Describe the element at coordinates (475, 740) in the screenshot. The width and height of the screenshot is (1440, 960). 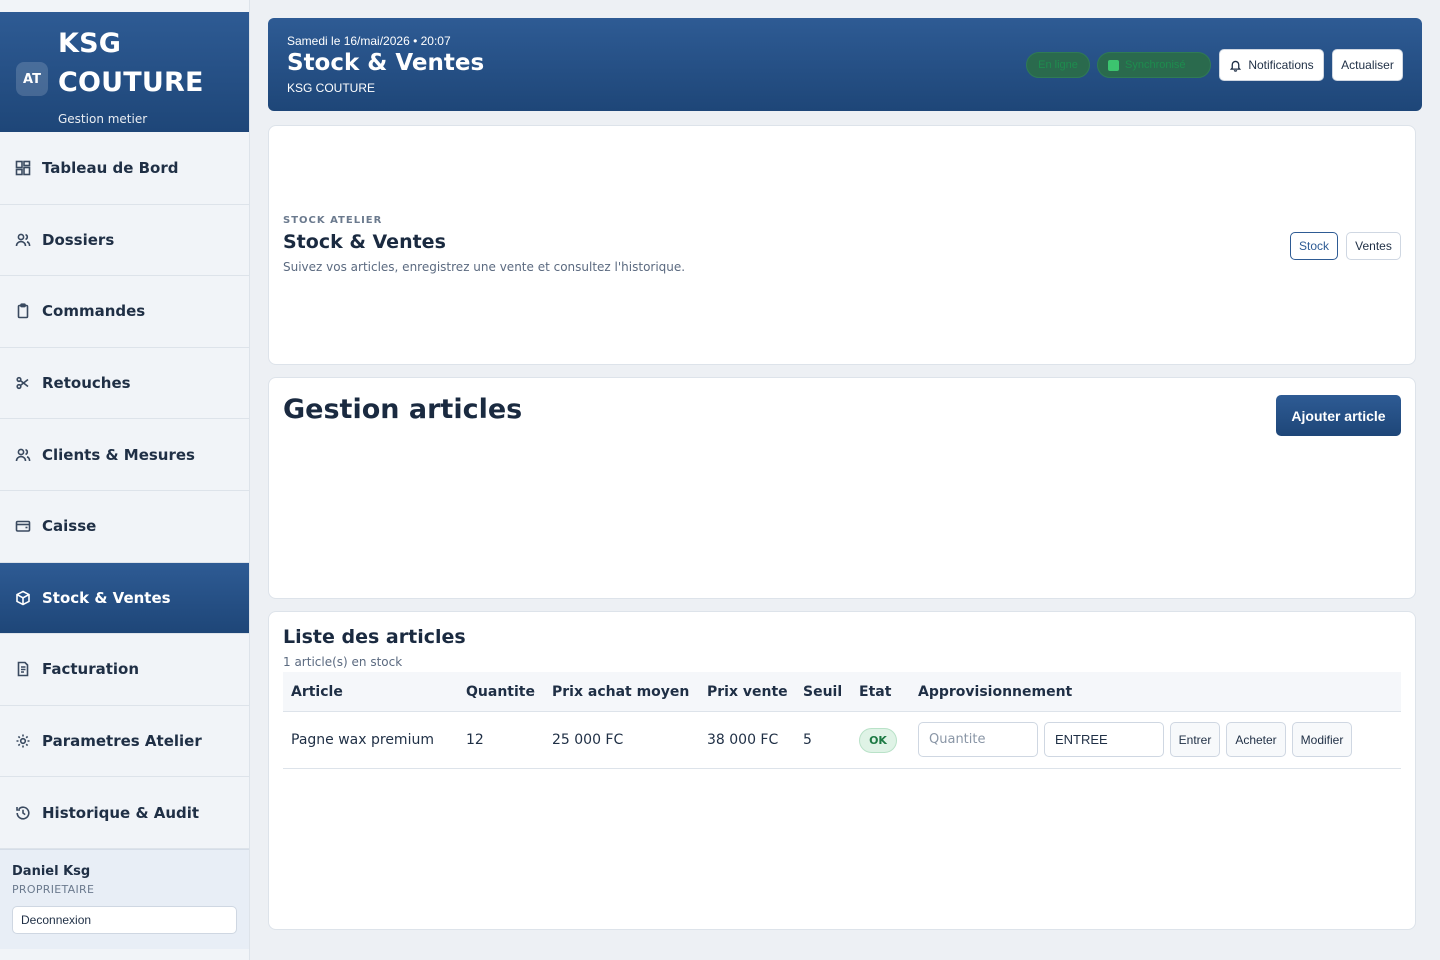
I see `cell-quantite: 12` at that location.